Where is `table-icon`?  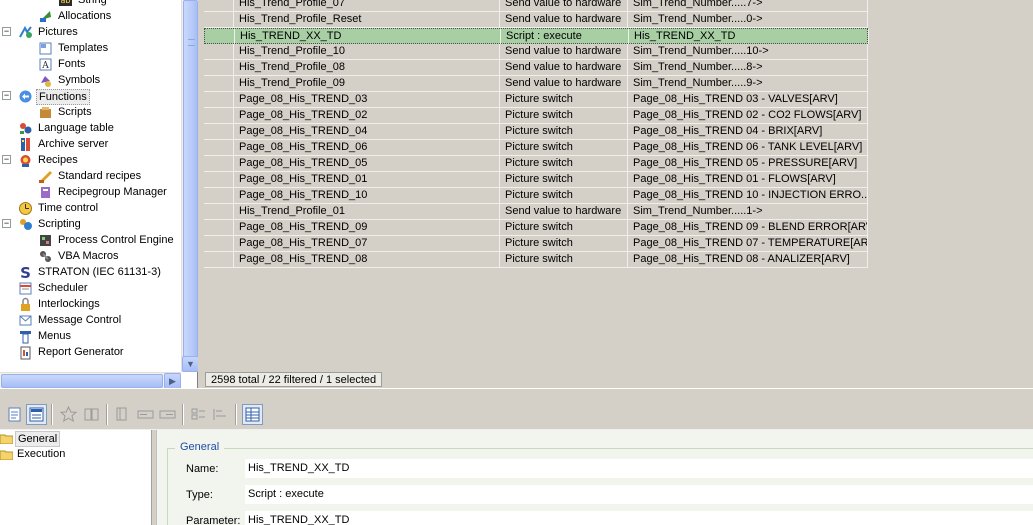 table-icon is located at coordinates (252, 414).